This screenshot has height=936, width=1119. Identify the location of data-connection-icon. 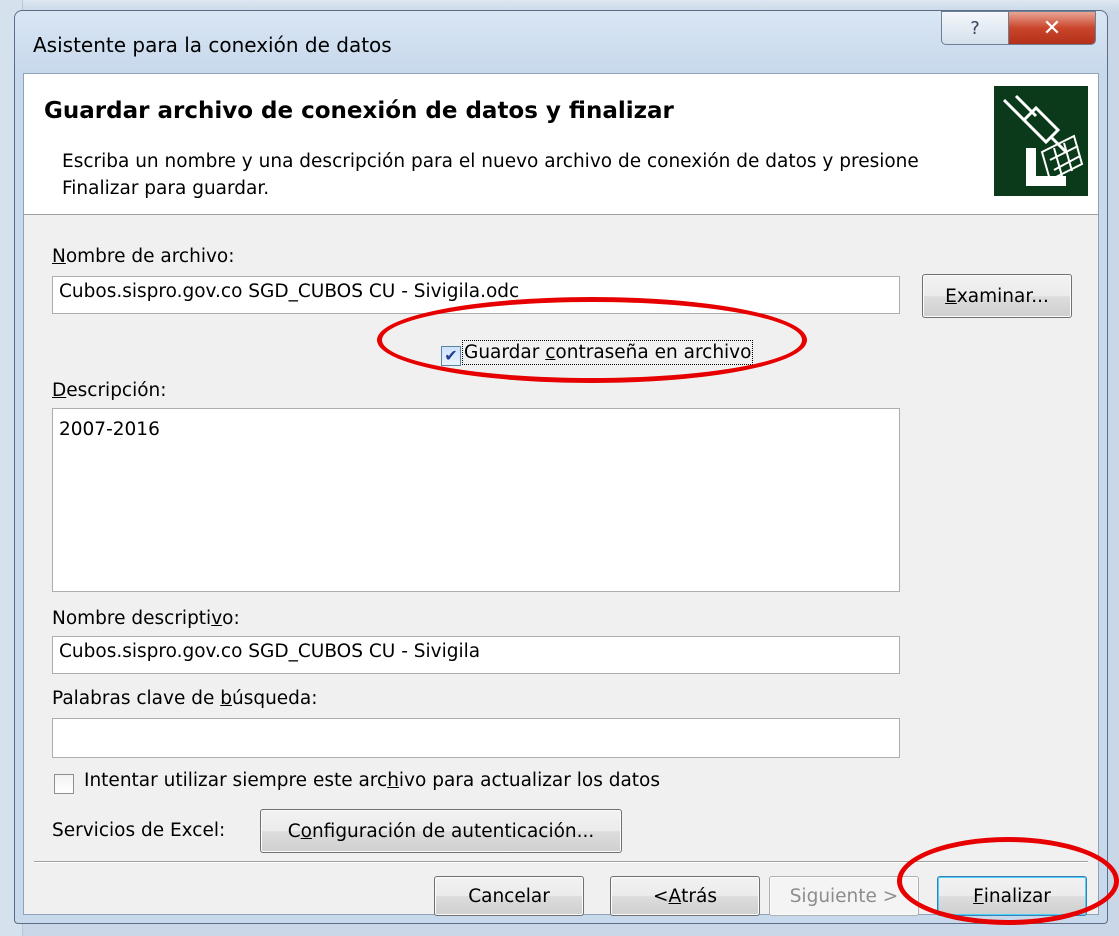
(1041, 141).